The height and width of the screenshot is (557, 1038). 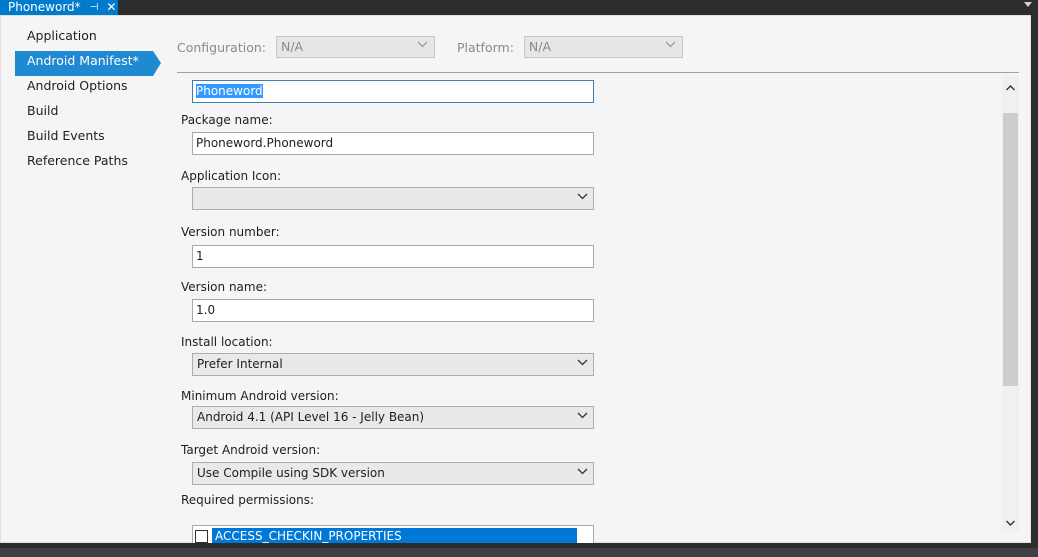 What do you see at coordinates (1028, 4) in the screenshot?
I see `tab-overflow-chevron-icon` at bounding box center [1028, 4].